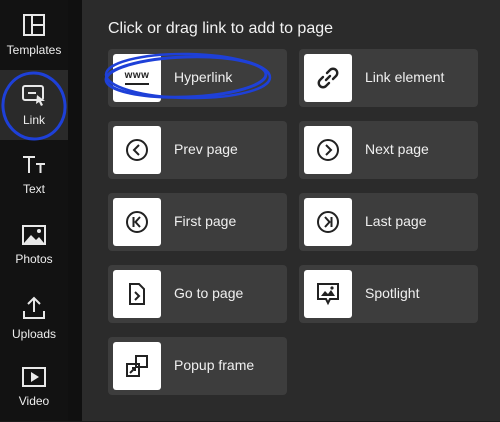  I want to click on card-label: Link element, so click(405, 77).